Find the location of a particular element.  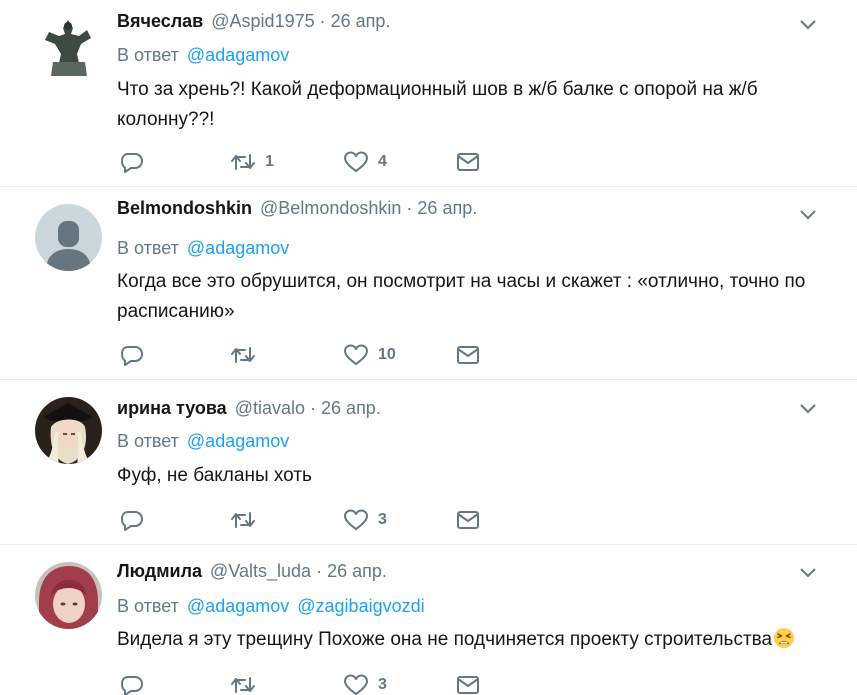

retweet-count: 1 is located at coordinates (269, 161).